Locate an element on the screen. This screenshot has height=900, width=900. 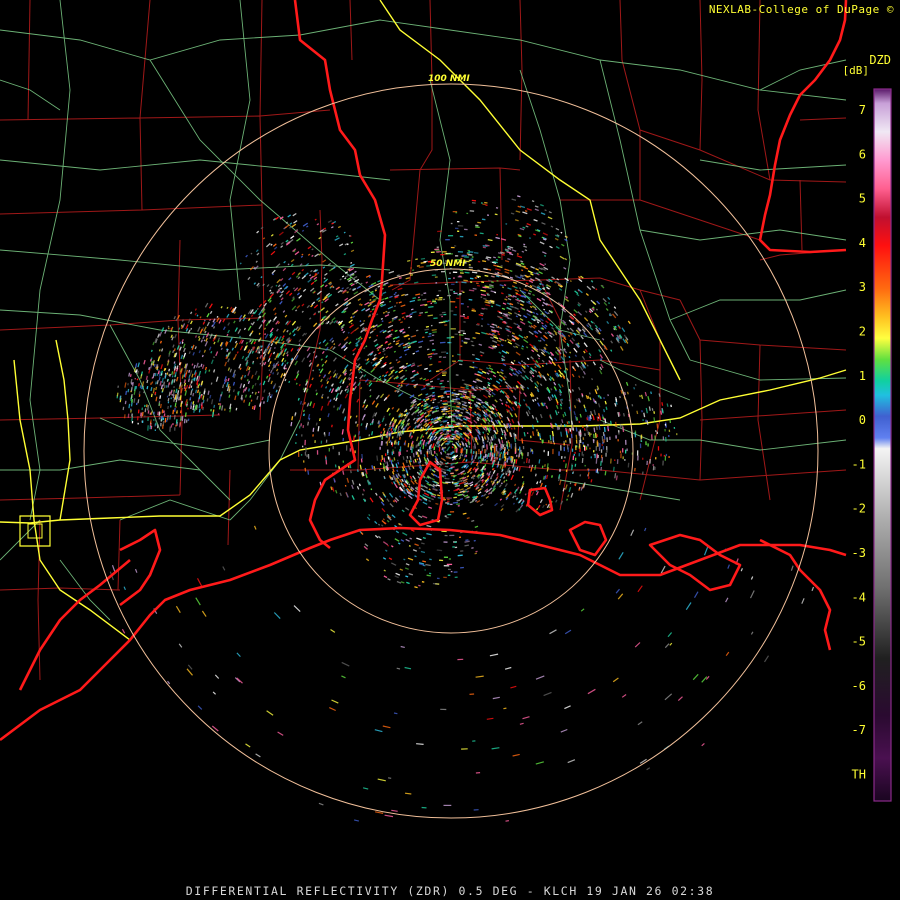
legend-tick-label: -6 is located at coordinates (859, 686).